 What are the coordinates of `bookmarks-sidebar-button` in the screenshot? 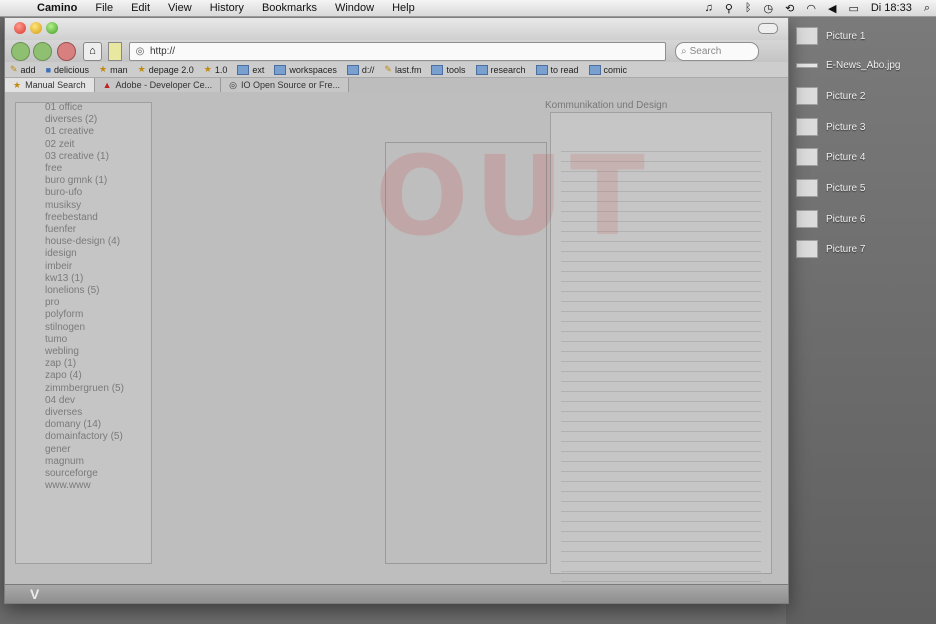 It's located at (115, 51).